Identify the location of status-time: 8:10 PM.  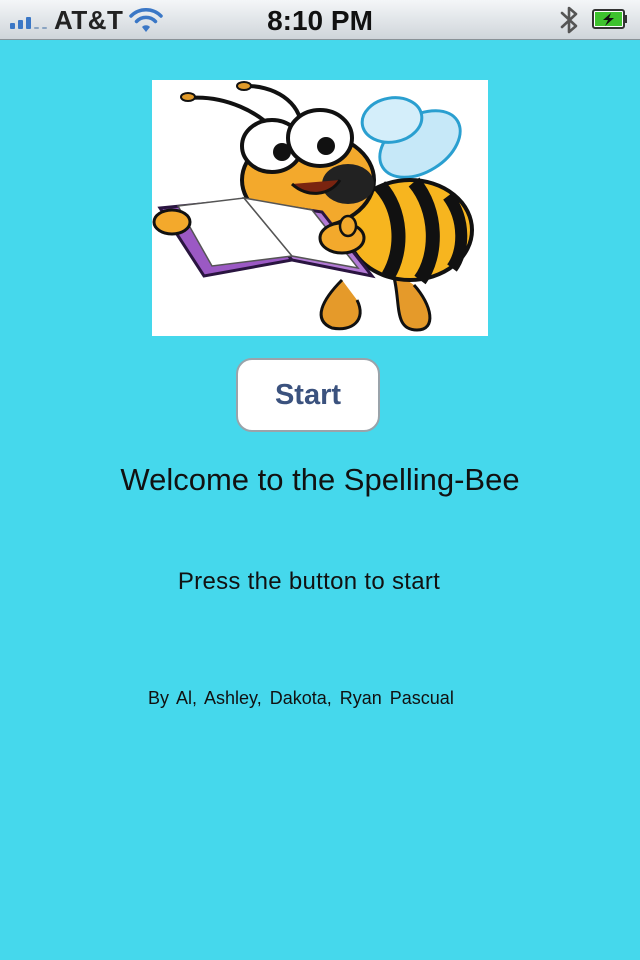
(320, 20).